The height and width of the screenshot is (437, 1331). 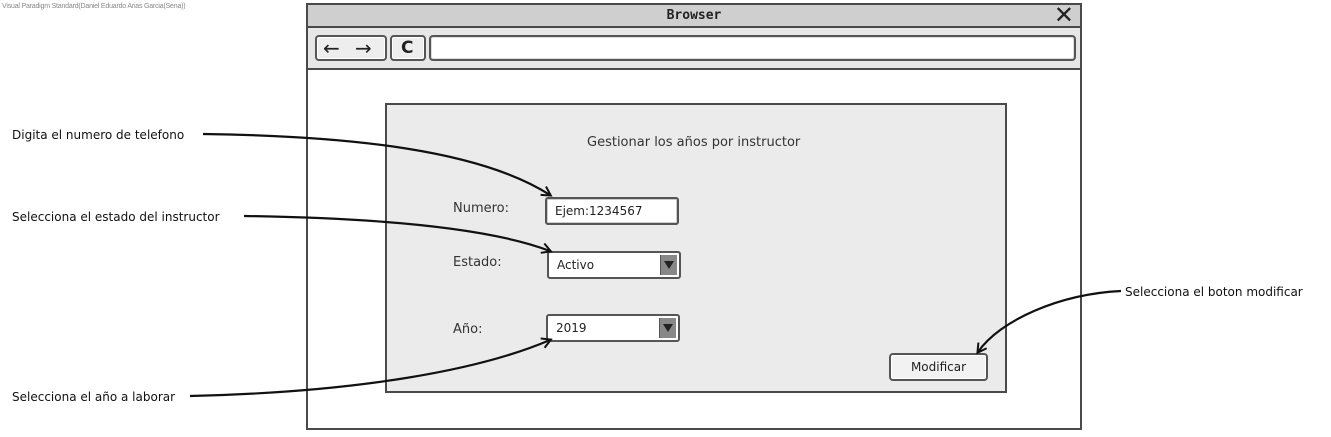 I want to click on arrow-status, so click(x=396, y=232).